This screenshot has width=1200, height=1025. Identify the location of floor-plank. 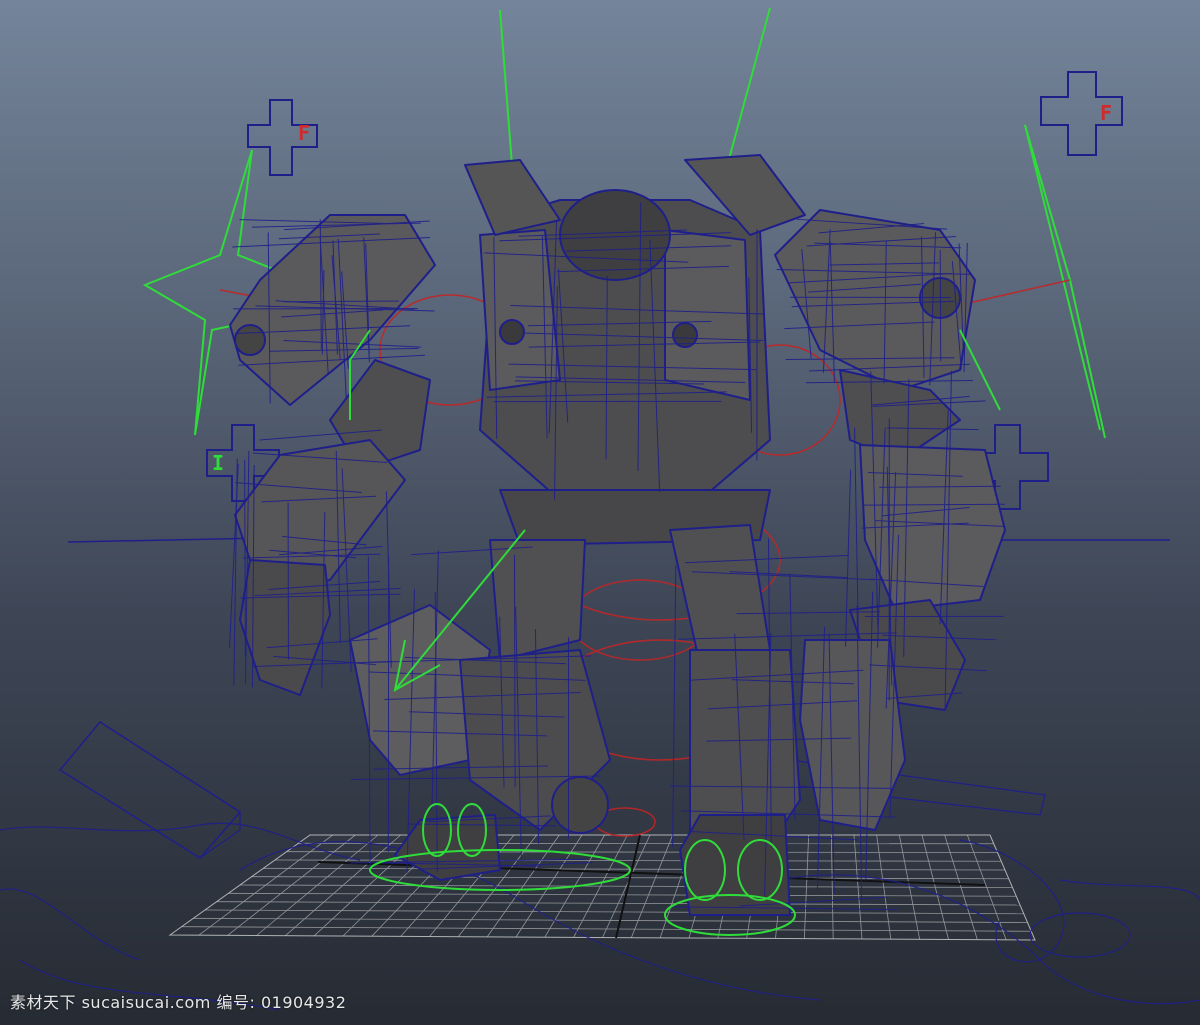
(150, 790).